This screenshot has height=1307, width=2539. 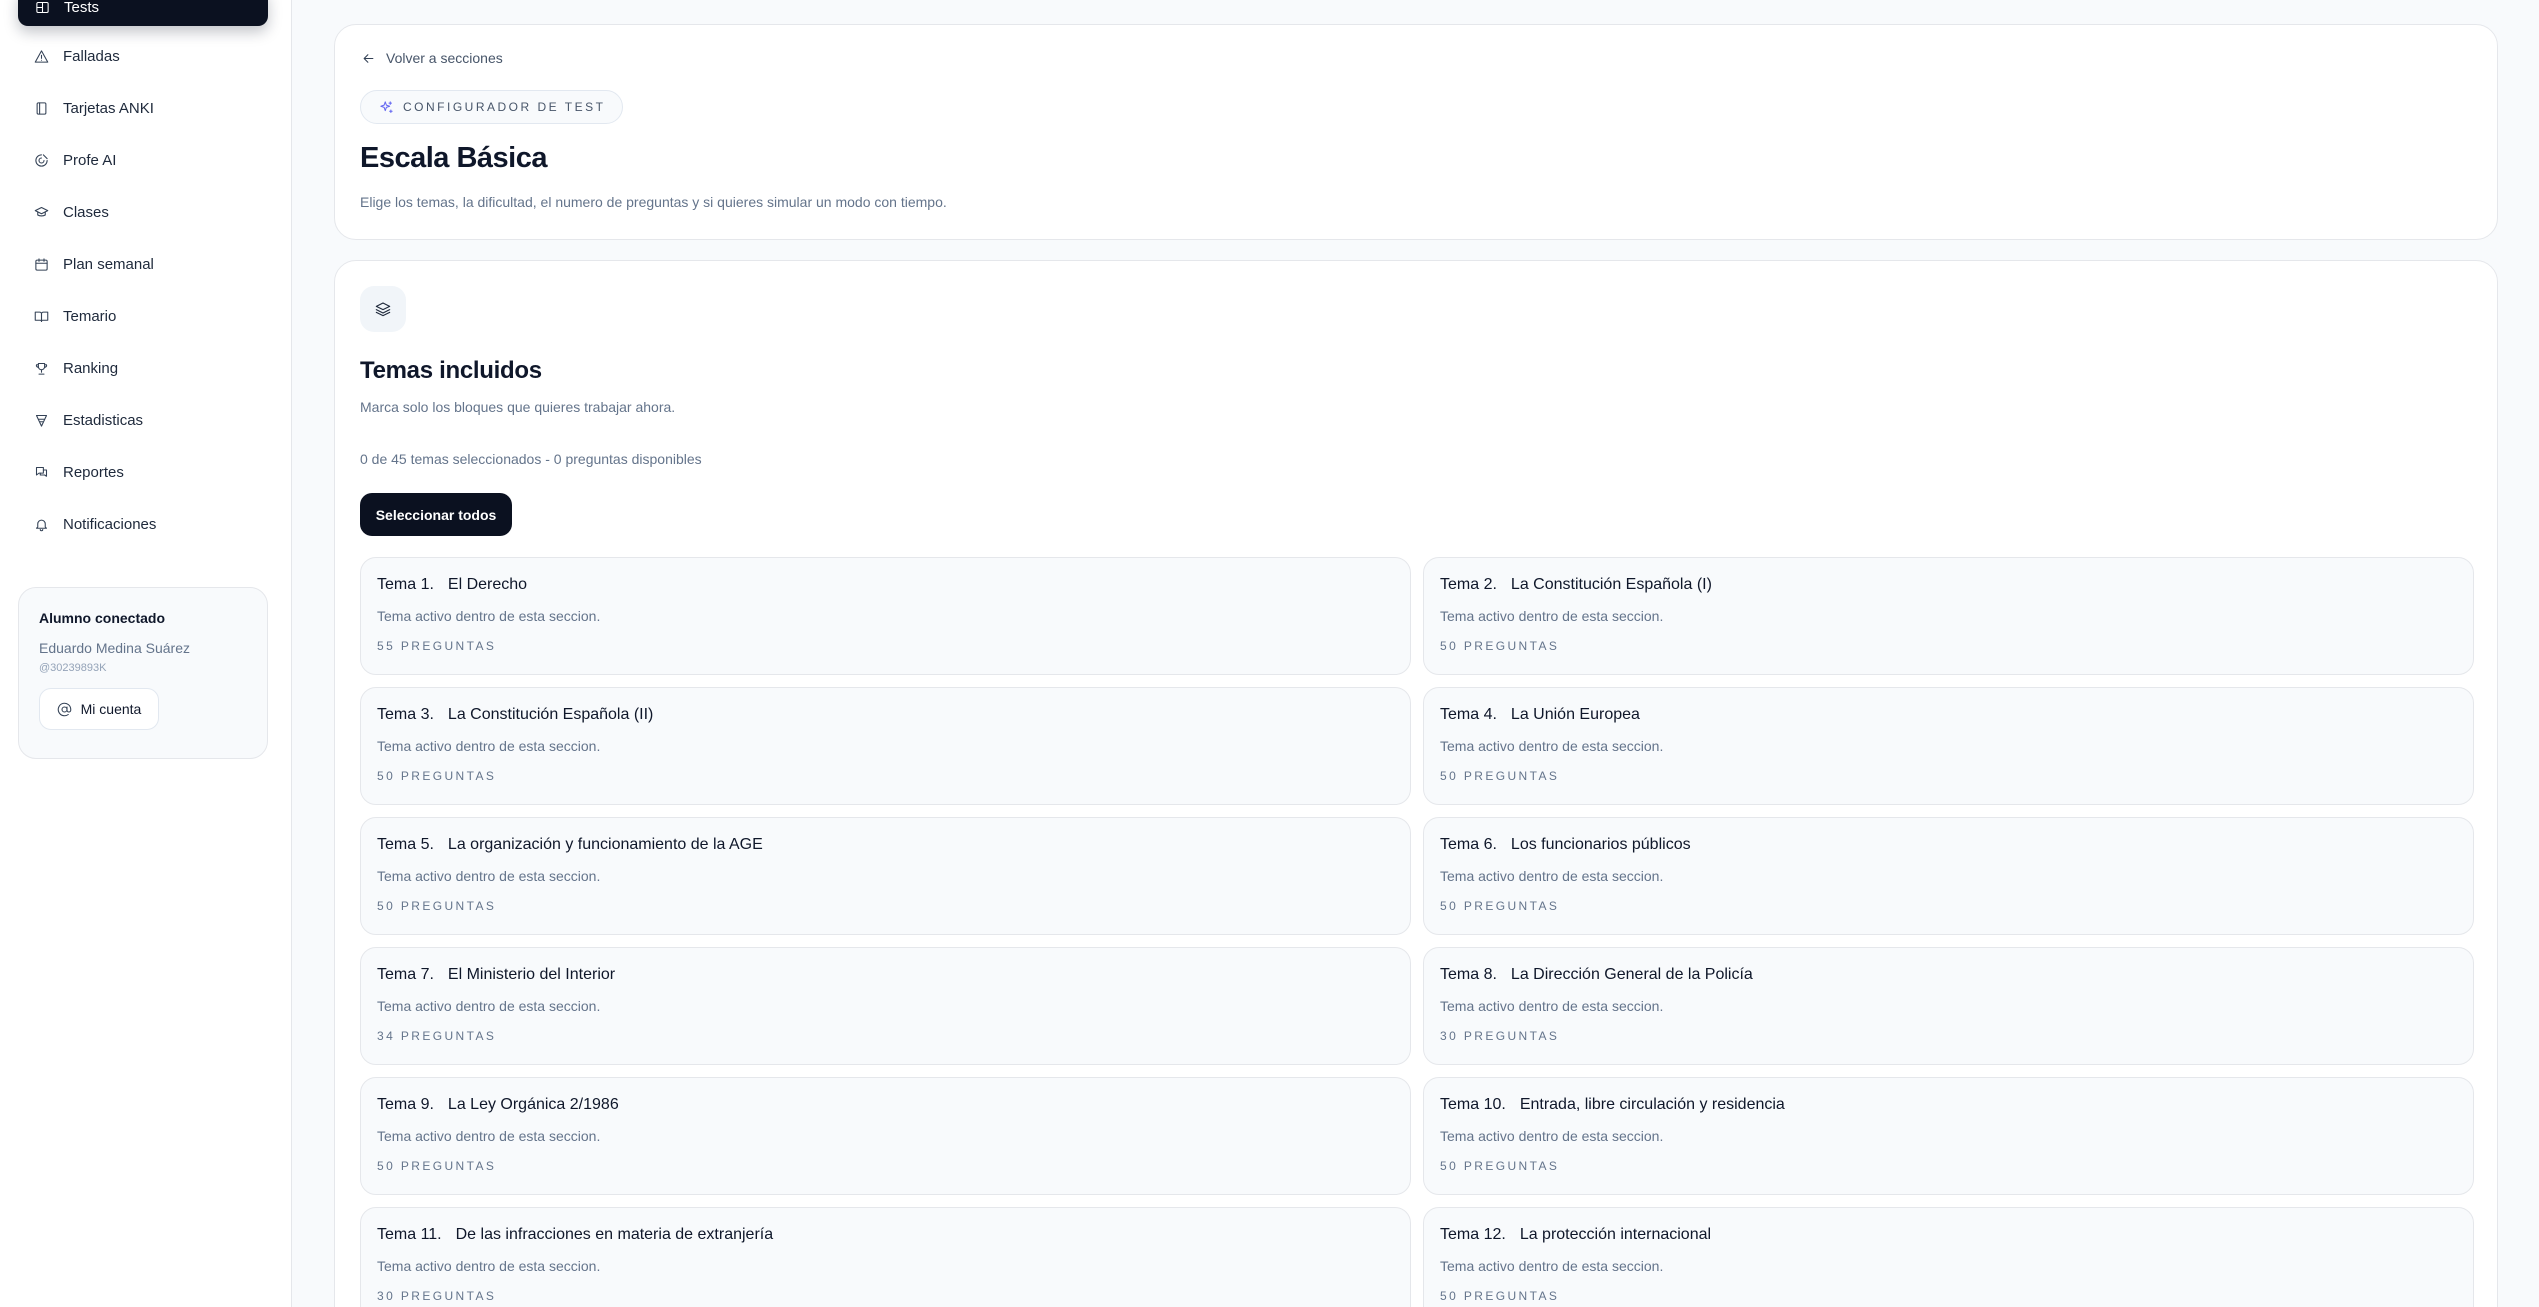 What do you see at coordinates (1468, 584) in the screenshot?
I see `topic-number: Tema 2.` at bounding box center [1468, 584].